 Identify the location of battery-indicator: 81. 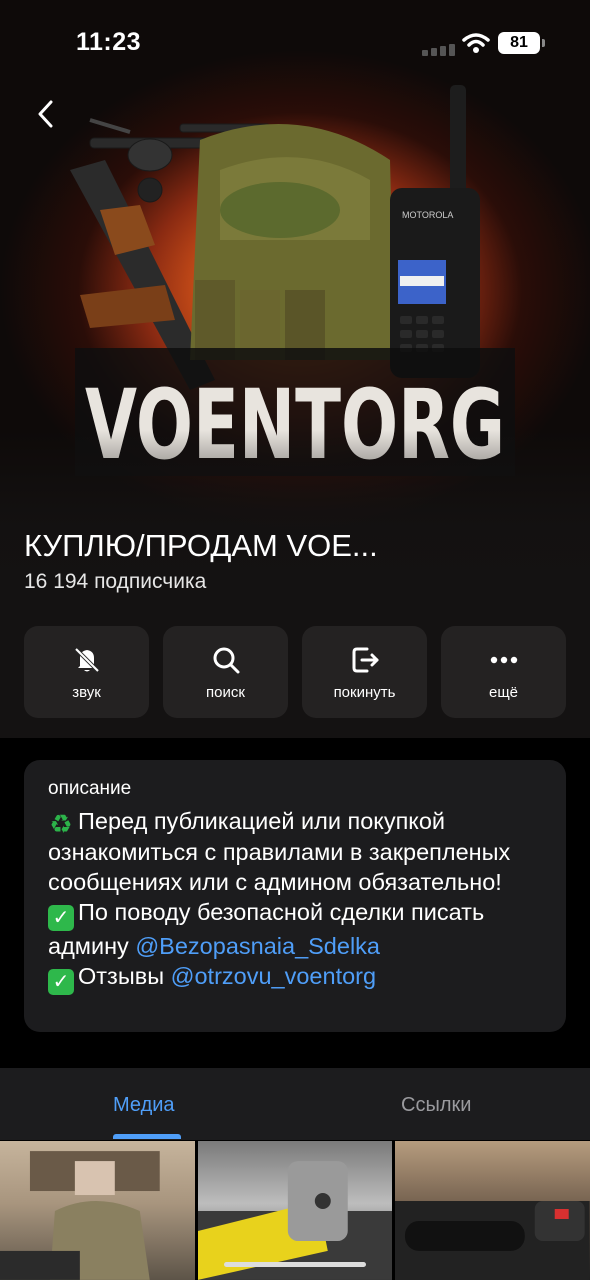
(521, 43).